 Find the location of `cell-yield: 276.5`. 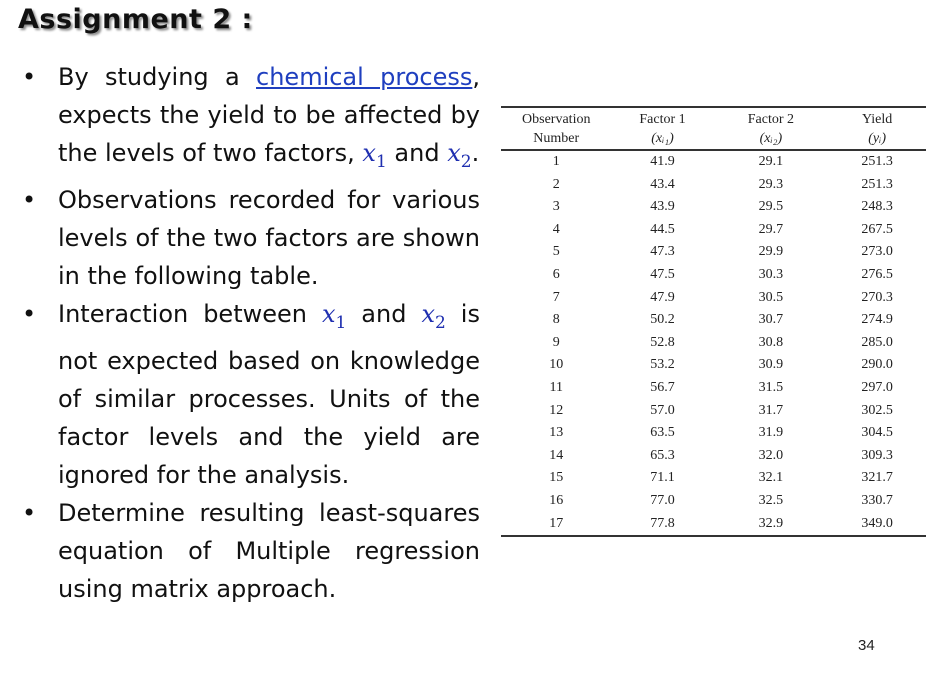

cell-yield: 276.5 is located at coordinates (877, 274).